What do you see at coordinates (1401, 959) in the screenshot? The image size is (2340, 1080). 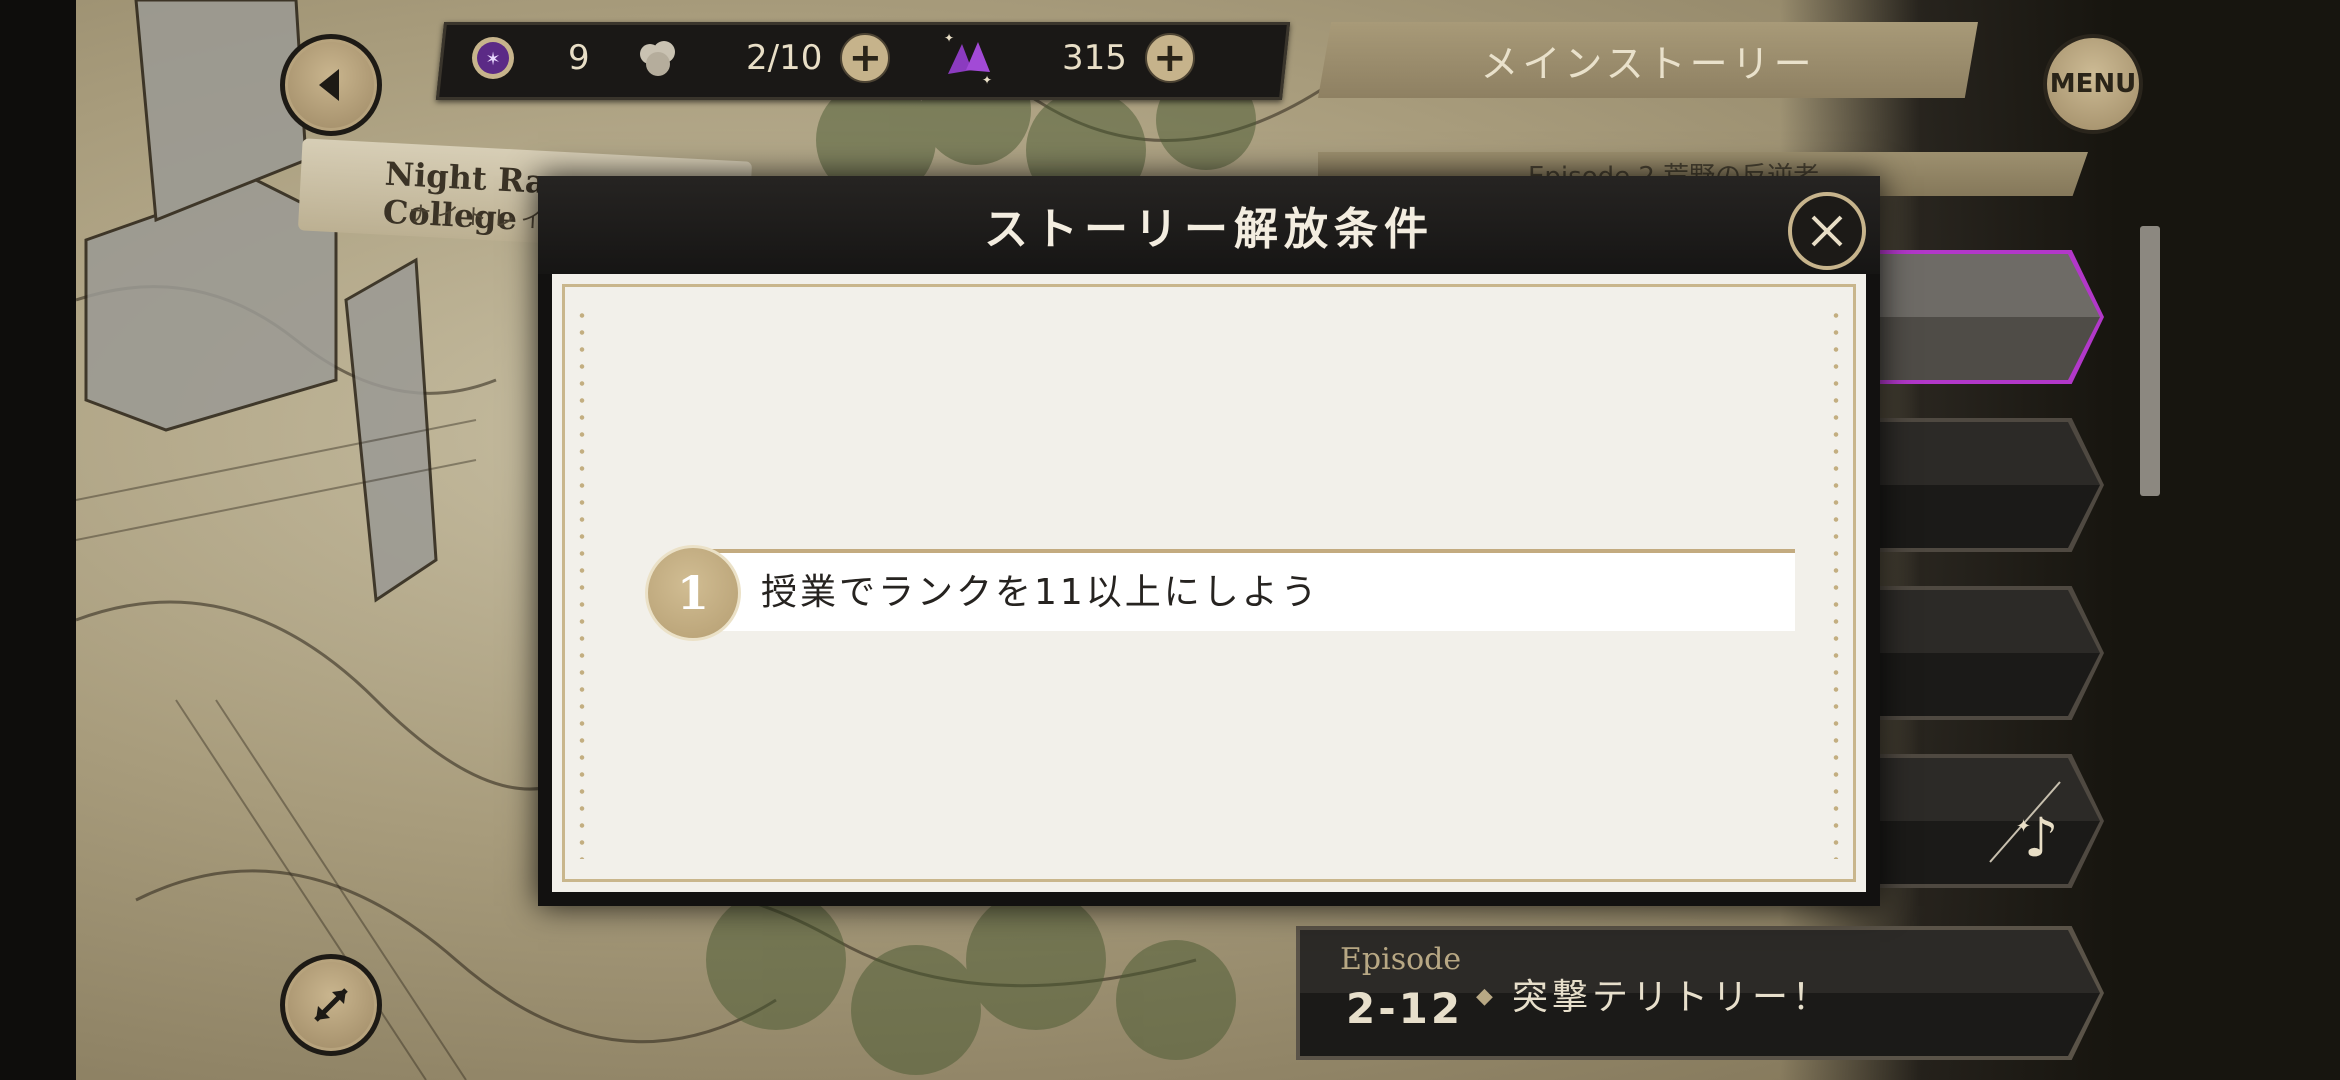 I see `episode-label: Episode` at bounding box center [1401, 959].